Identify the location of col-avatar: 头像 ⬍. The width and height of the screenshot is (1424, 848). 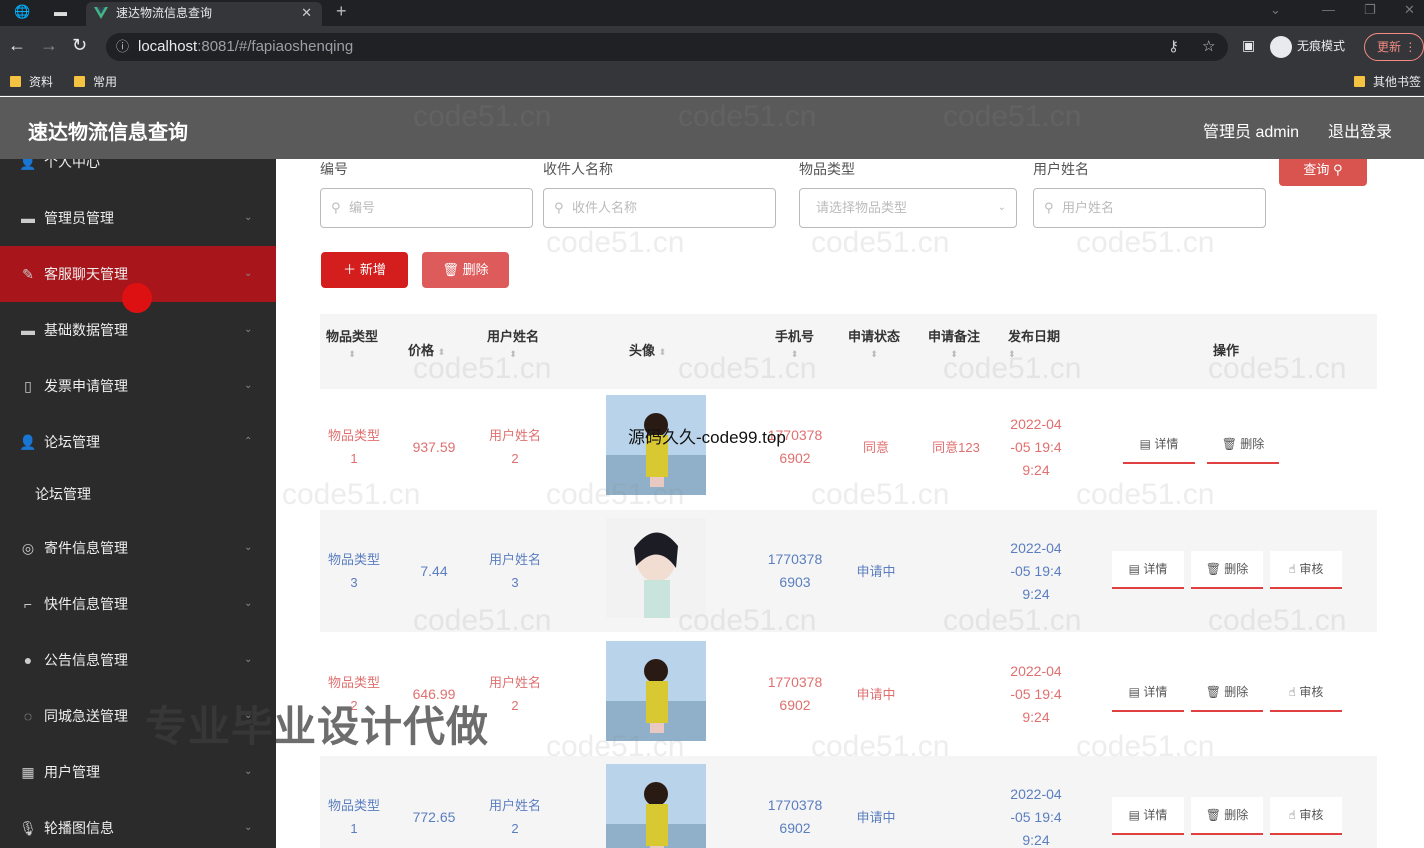
(647, 349).